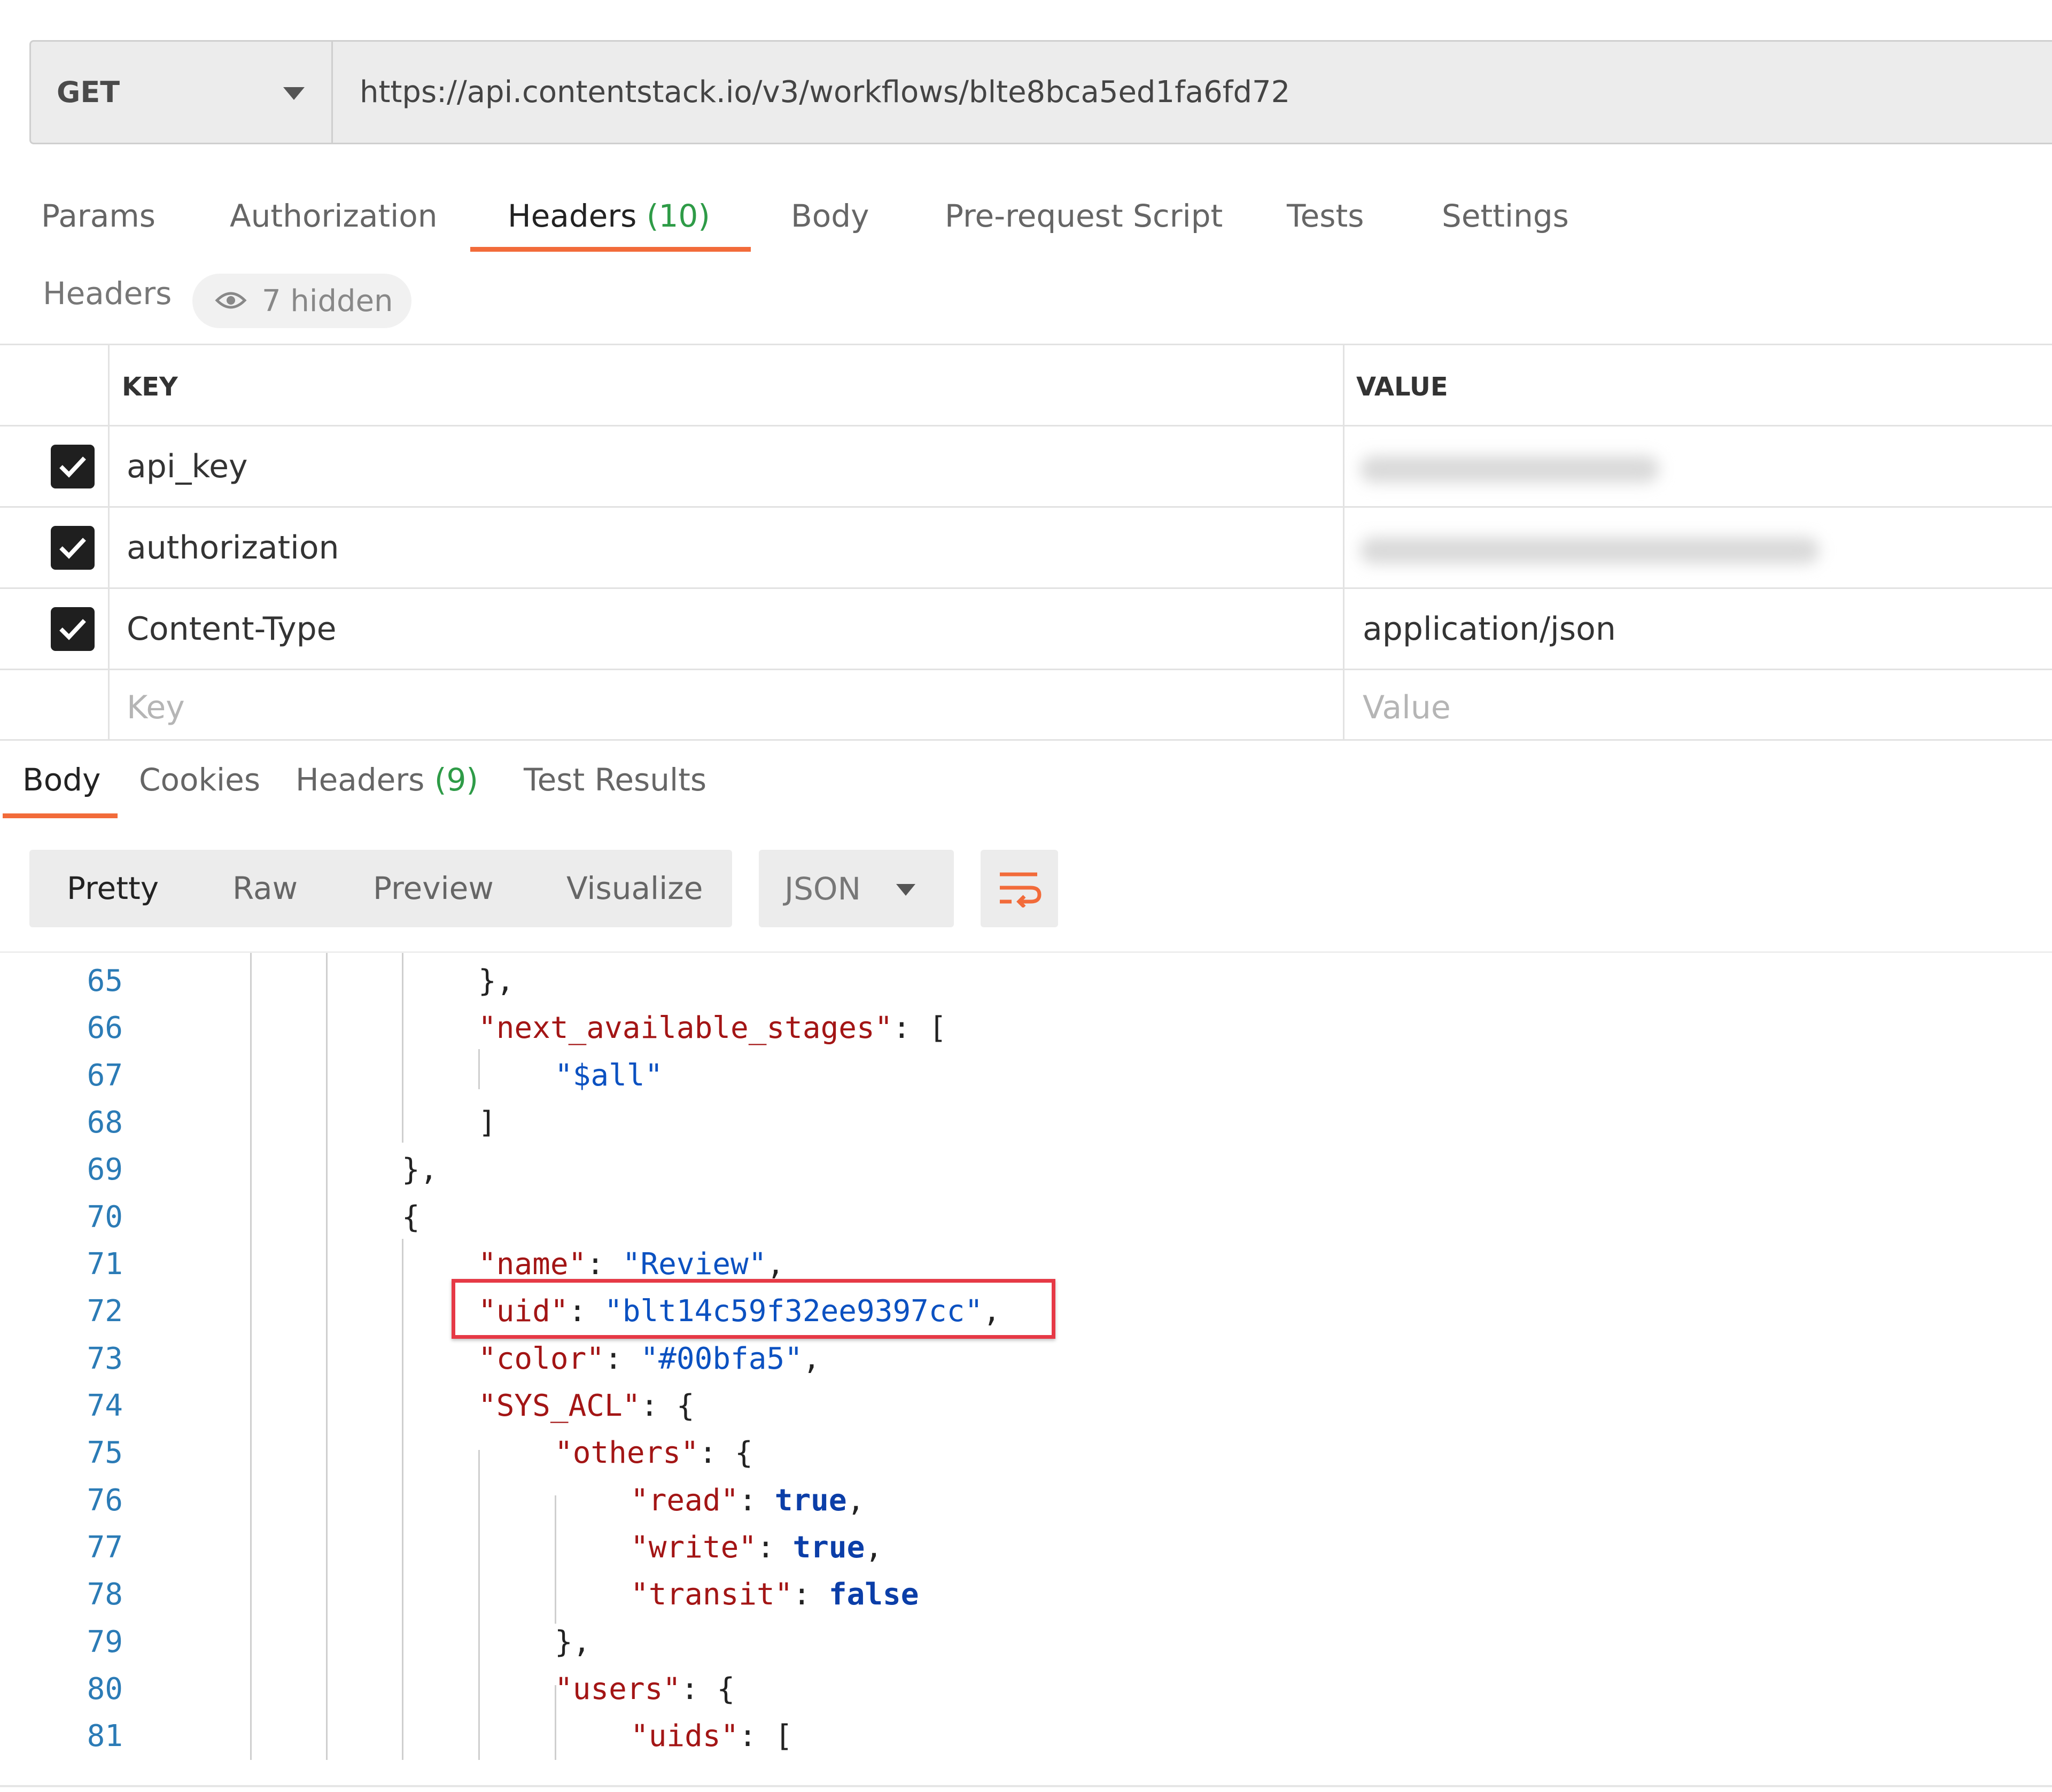 This screenshot has width=2052, height=1792. What do you see at coordinates (649, 1358) in the screenshot?
I see `code-line: "color": "#00bfa5",` at bounding box center [649, 1358].